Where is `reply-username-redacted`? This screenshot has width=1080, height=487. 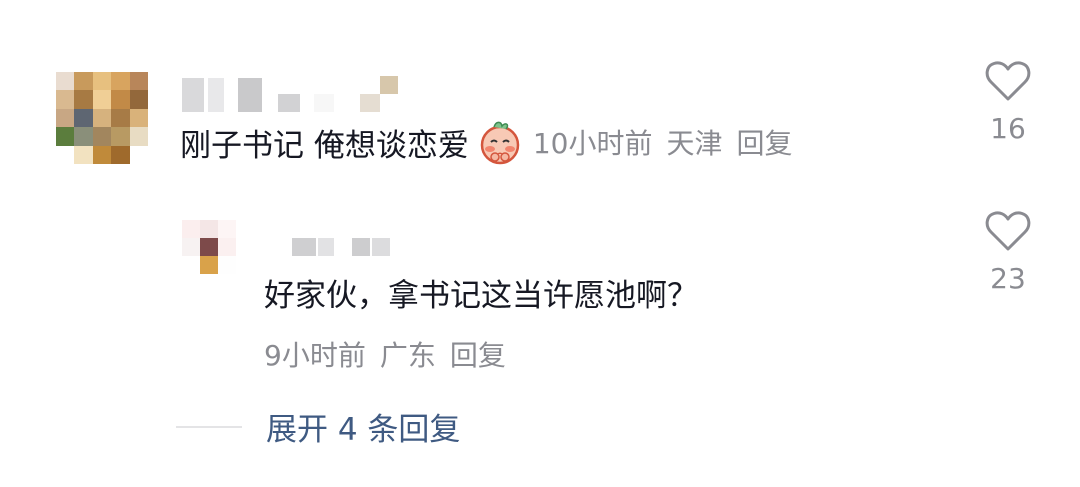
reply-username-redacted is located at coordinates (341, 248).